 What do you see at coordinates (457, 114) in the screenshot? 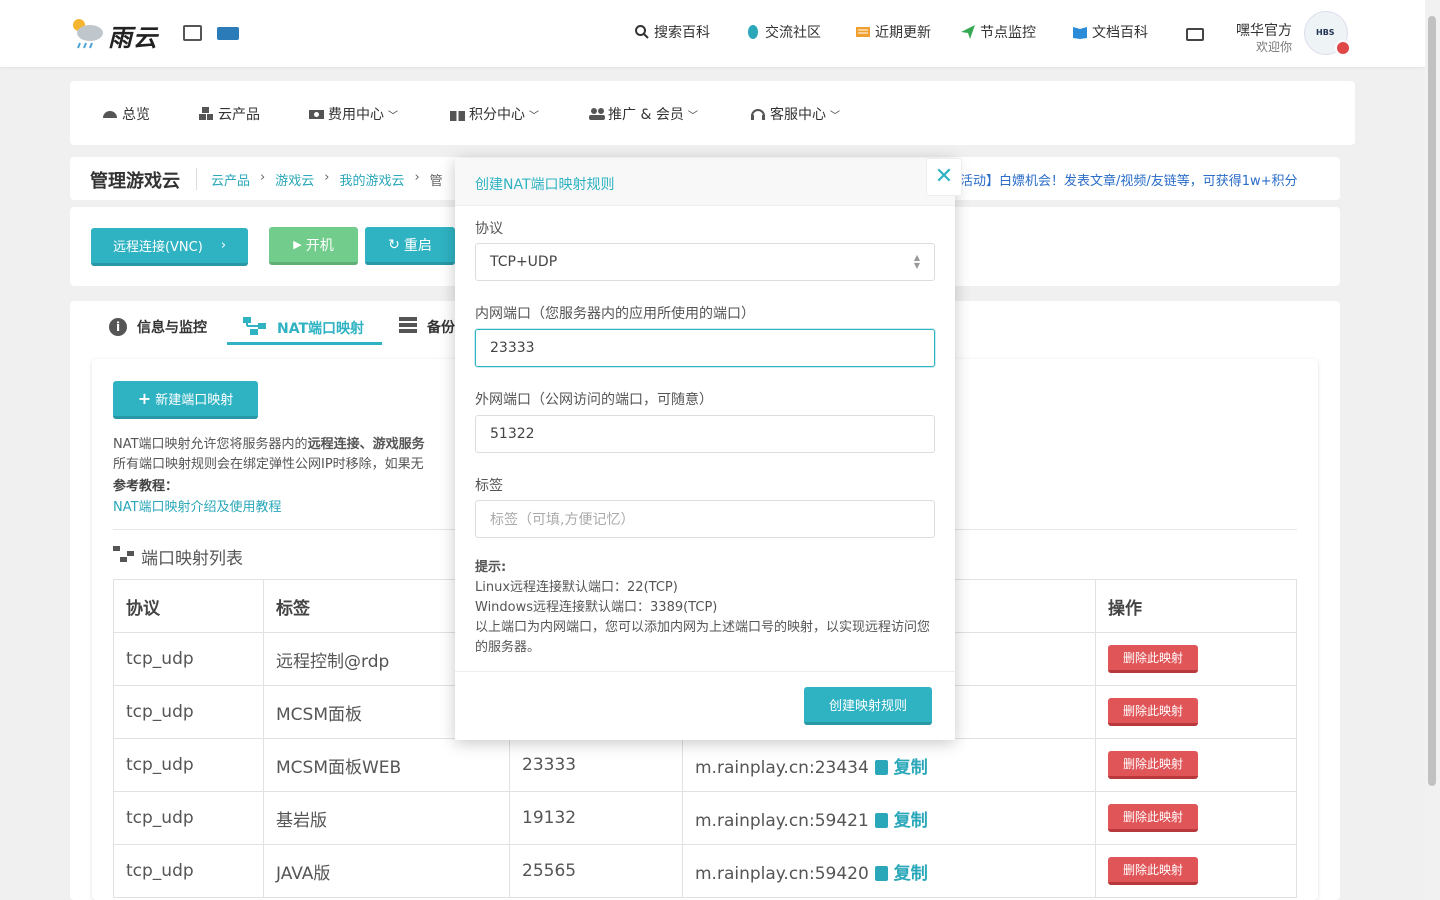
I see `gift-icon` at bounding box center [457, 114].